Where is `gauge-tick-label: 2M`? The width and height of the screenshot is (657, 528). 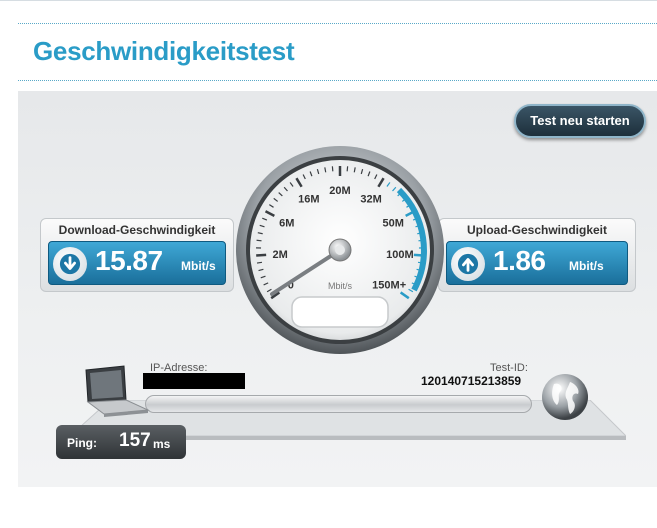 gauge-tick-label: 2M is located at coordinates (279, 255).